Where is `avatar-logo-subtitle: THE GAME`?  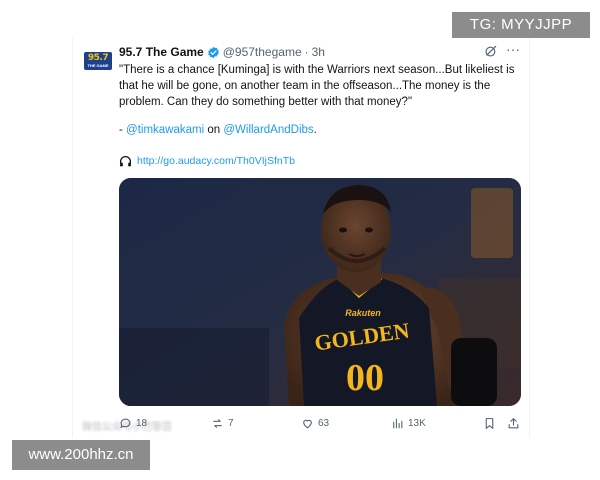
avatar-logo-subtitle: THE GAME is located at coordinates (98, 65).